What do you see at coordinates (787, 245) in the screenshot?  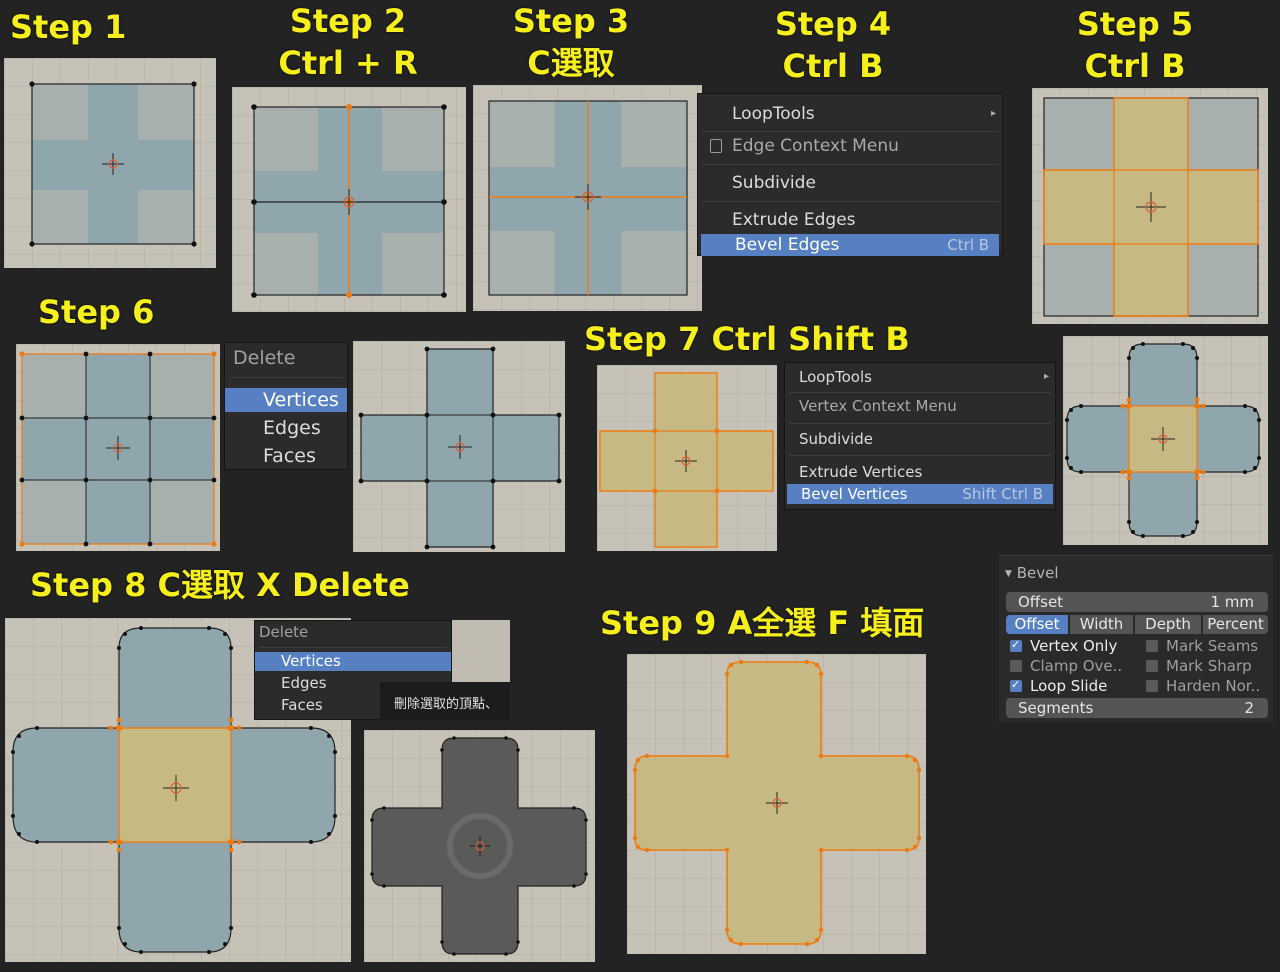 I see `menu-item-label: Bevel Edges` at bounding box center [787, 245].